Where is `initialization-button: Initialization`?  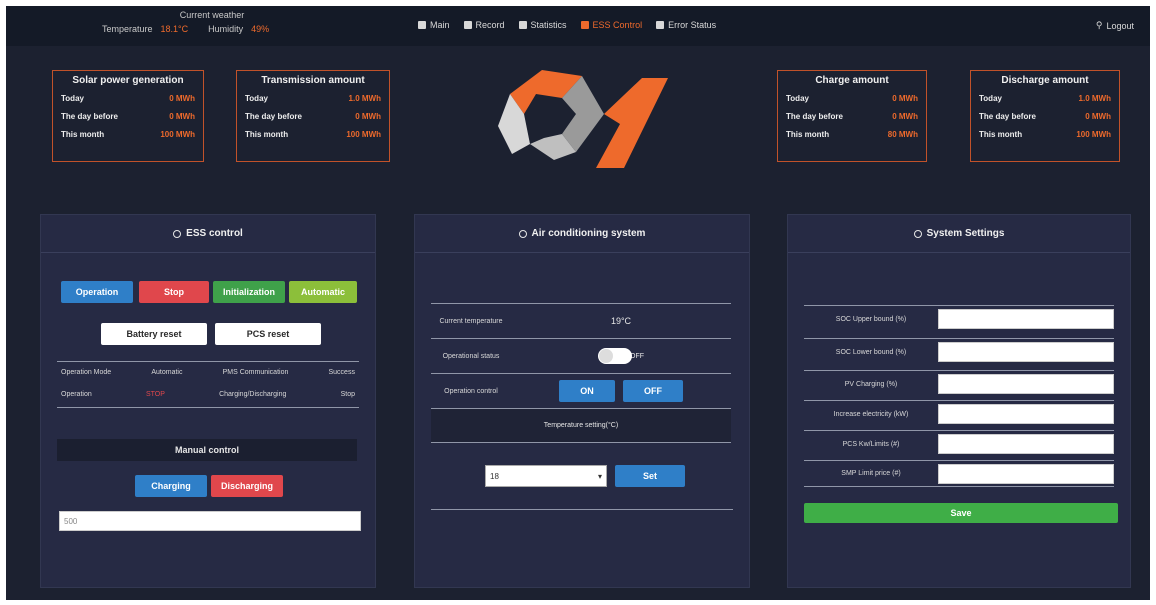
initialization-button: Initialization is located at coordinates (249, 292).